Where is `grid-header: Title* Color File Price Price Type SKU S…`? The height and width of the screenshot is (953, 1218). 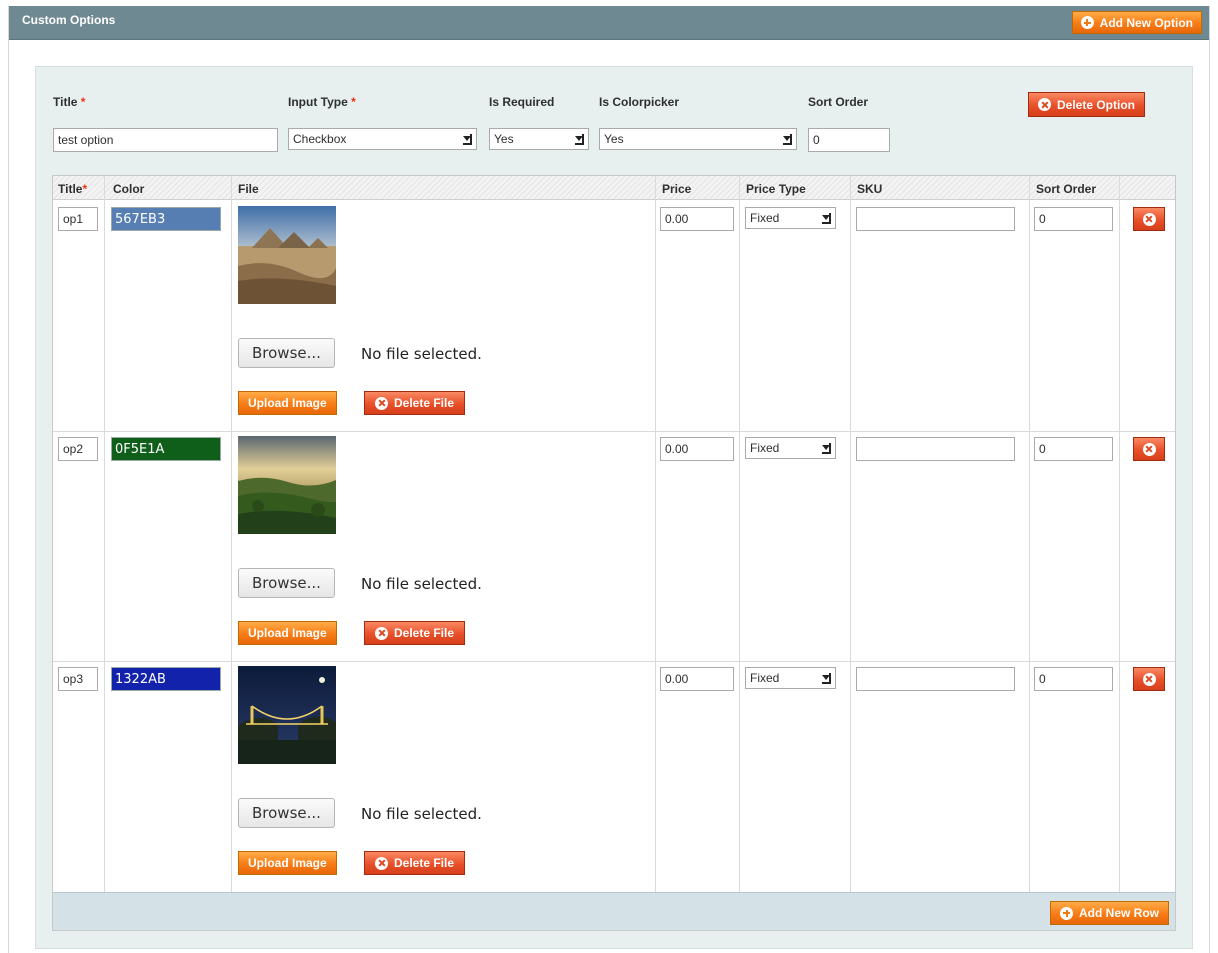 grid-header: Title* Color File Price Price Type SKU S… is located at coordinates (614, 188).